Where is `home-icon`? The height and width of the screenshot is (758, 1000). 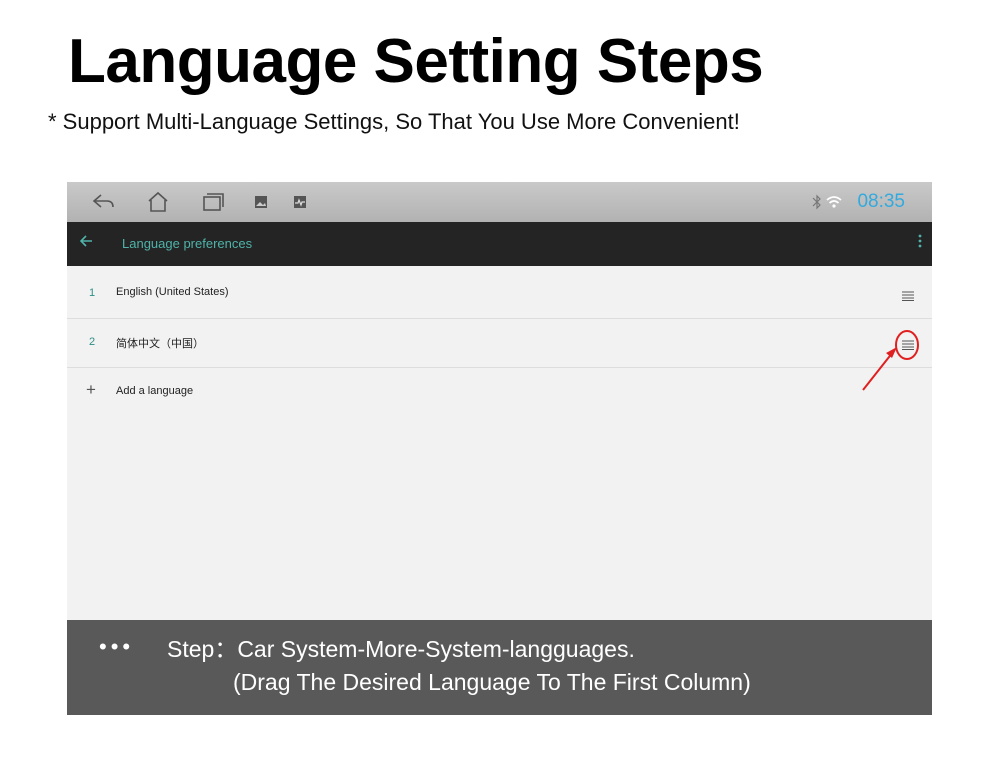 home-icon is located at coordinates (158, 202).